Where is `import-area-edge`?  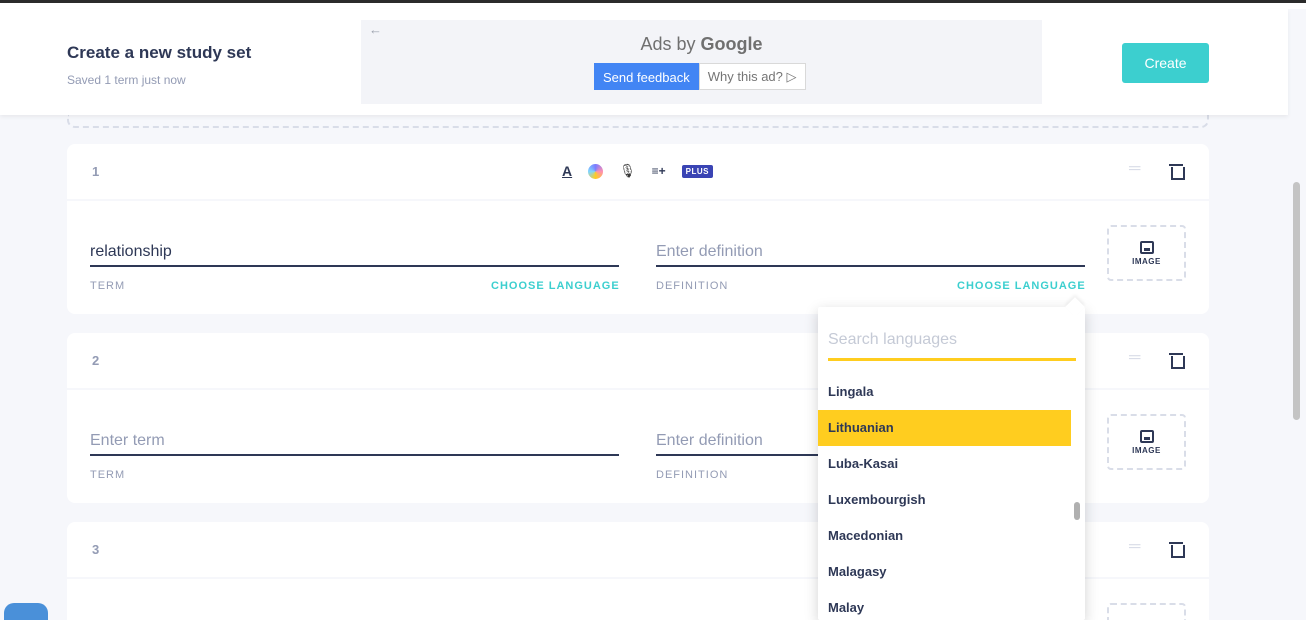
import-area-edge is located at coordinates (638, 121).